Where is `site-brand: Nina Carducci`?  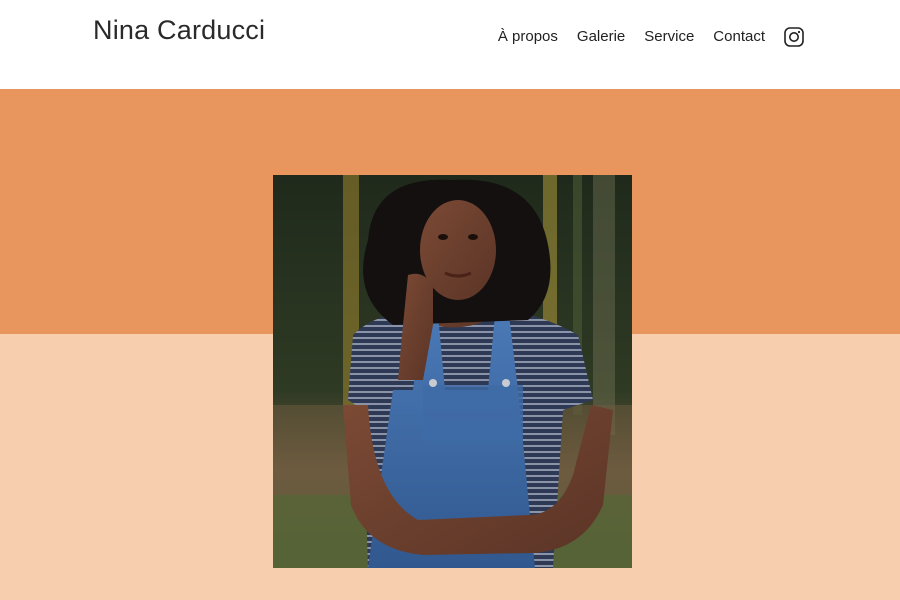 site-brand: Nina Carducci is located at coordinates (179, 30).